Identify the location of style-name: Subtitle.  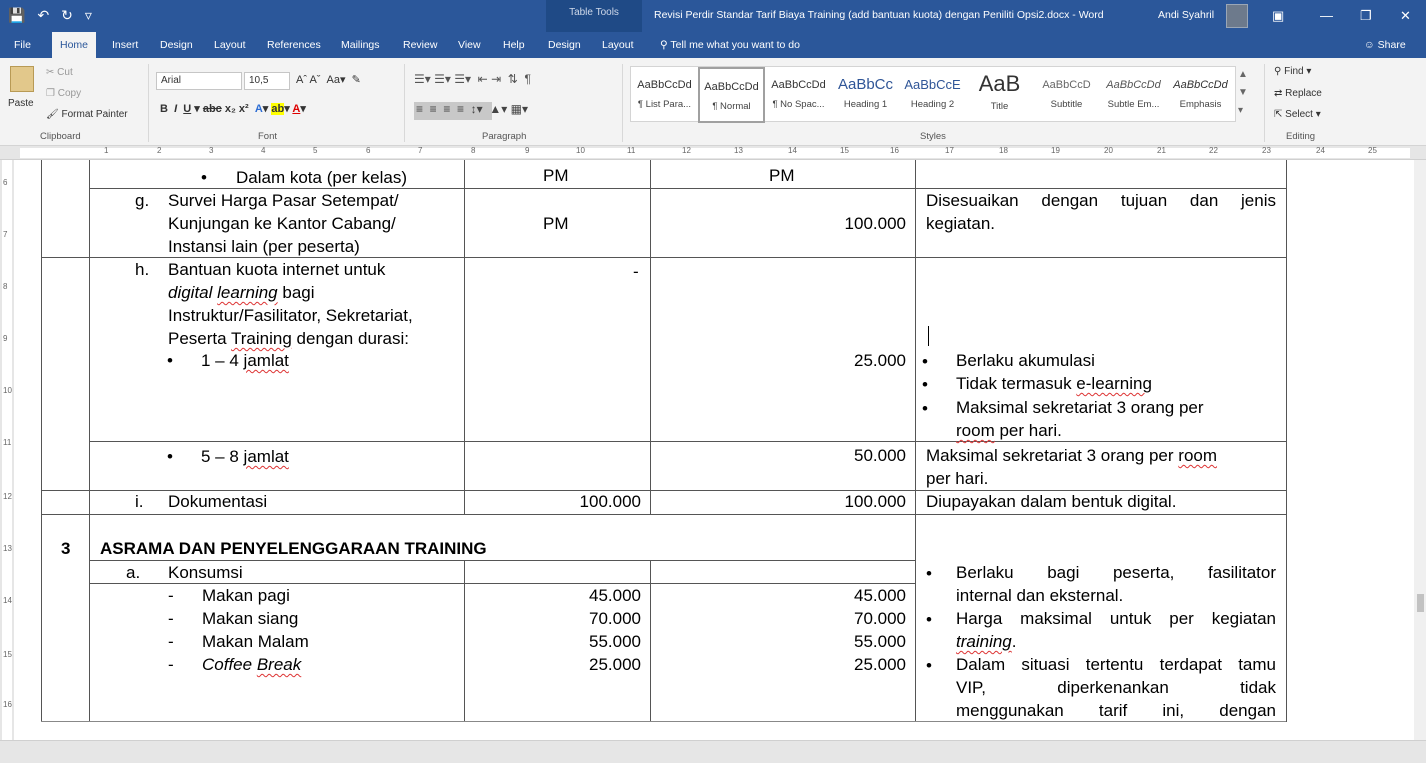
(1066, 104).